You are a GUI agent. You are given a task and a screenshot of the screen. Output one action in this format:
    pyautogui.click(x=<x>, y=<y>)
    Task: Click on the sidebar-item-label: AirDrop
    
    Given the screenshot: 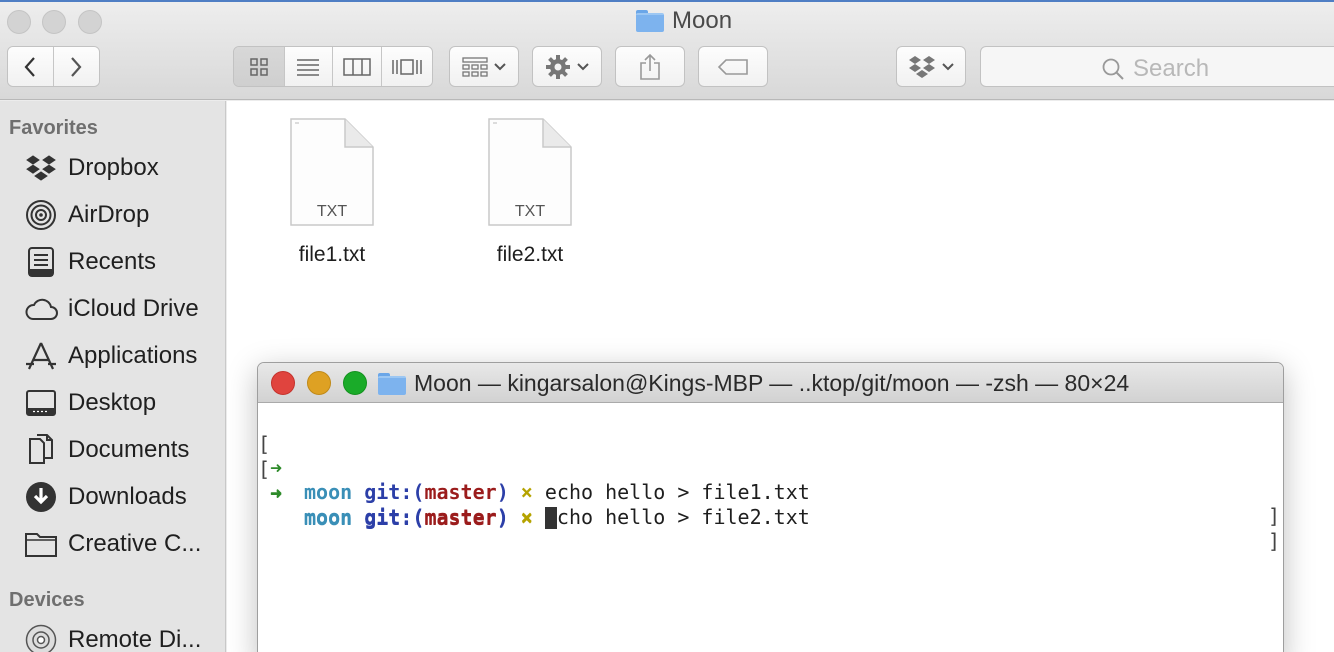 What is the action you would take?
    pyautogui.click(x=109, y=214)
    